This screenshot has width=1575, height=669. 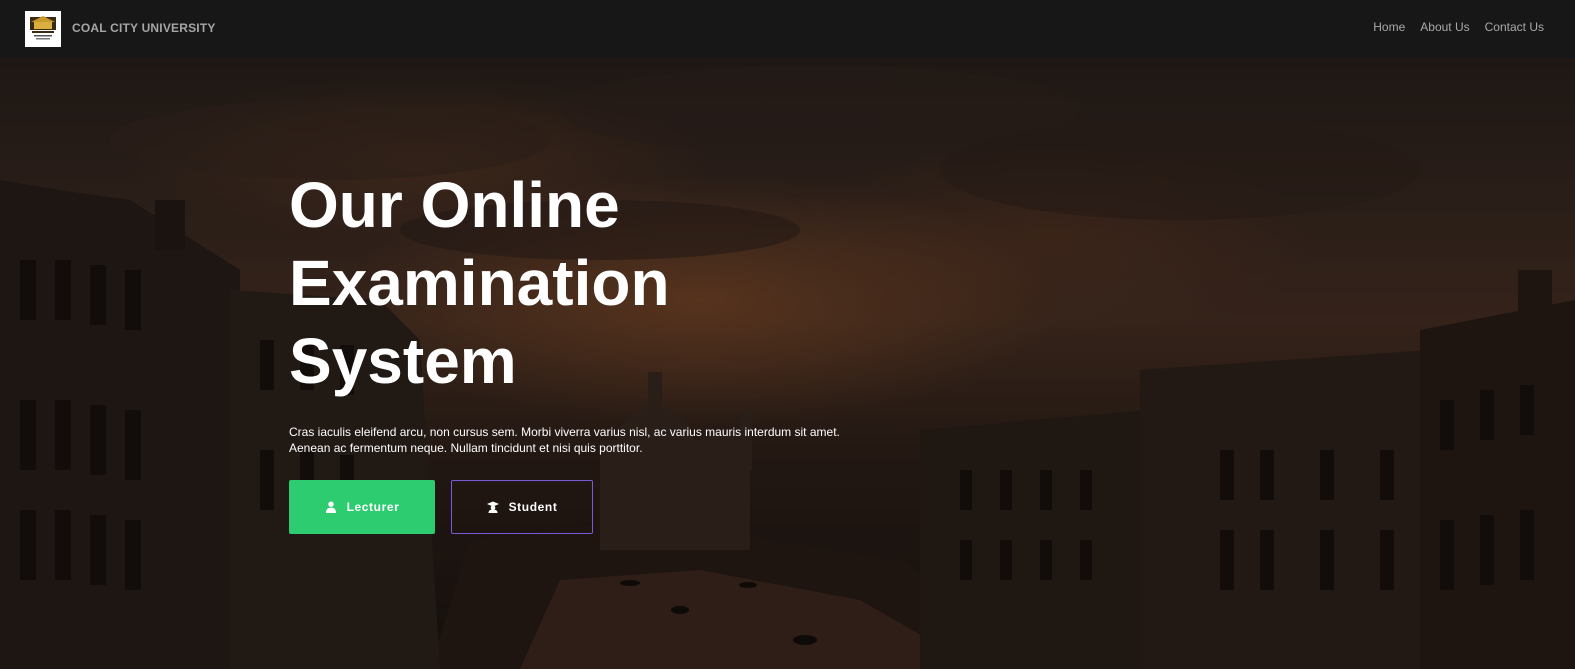 I want to click on student-button-label: Student, so click(x=533, y=507).